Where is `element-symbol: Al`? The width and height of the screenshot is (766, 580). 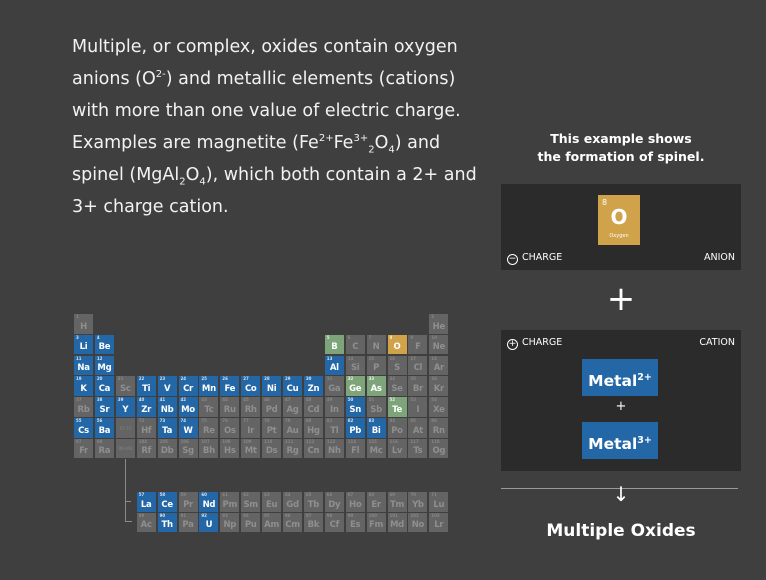 element-symbol: Al is located at coordinates (334, 368).